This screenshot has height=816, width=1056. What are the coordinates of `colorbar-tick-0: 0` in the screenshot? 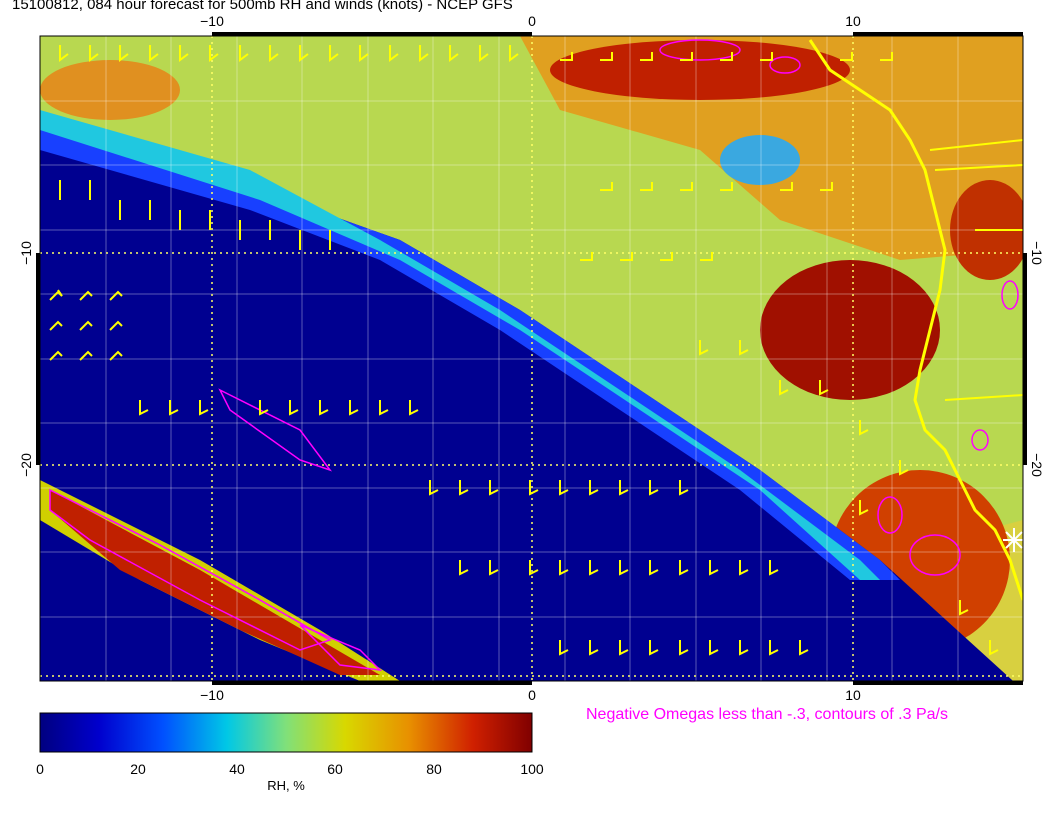 It's located at (40, 769).